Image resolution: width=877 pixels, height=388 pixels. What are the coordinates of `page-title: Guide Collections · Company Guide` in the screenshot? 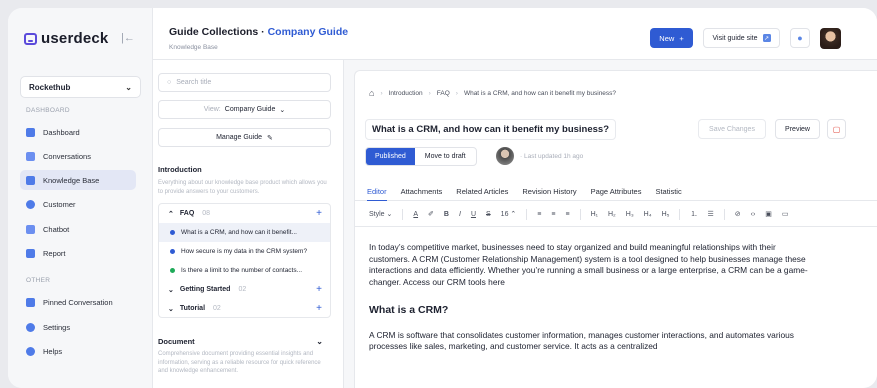 It's located at (258, 32).